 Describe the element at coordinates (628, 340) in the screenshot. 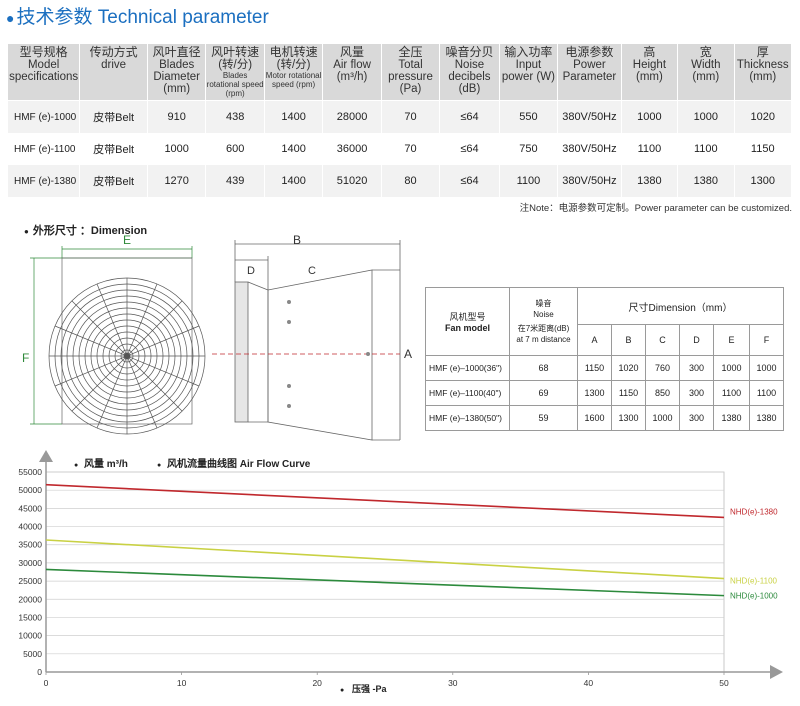

I see `size-col-header: B` at that location.